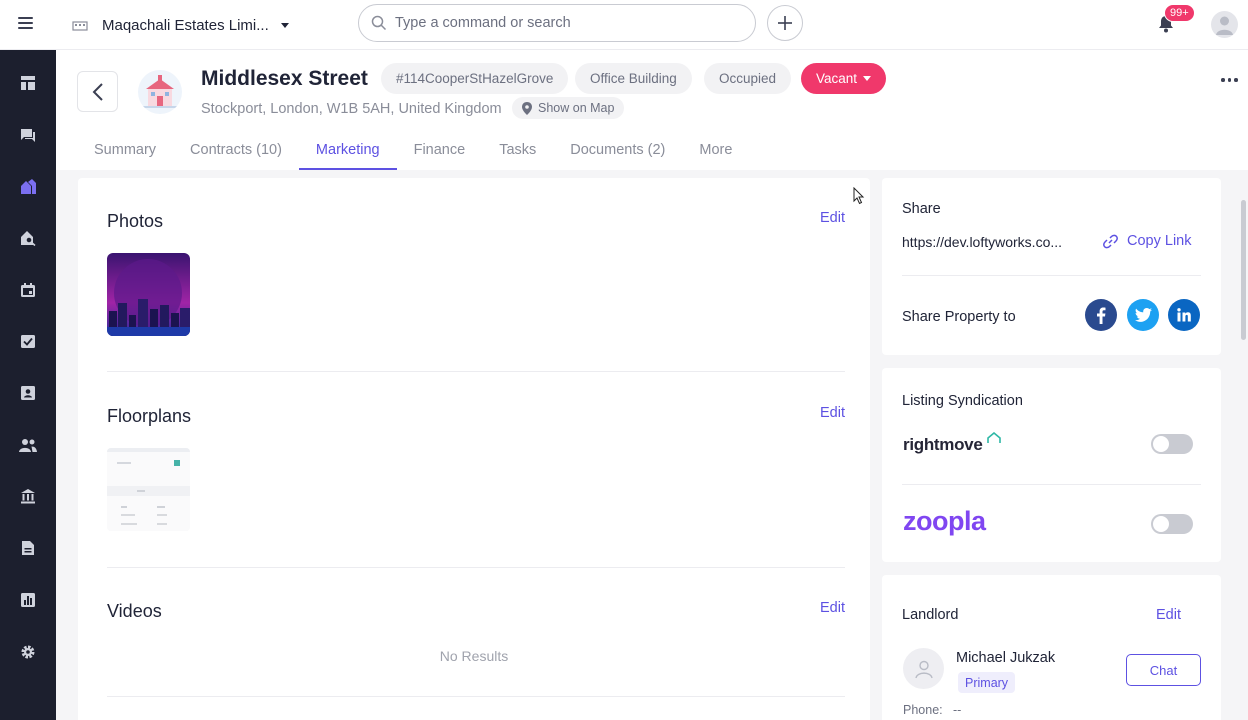 Image resolution: width=1248 pixels, height=720 pixels. I want to click on listing-syndication-title: Listing Syndication, so click(962, 401).